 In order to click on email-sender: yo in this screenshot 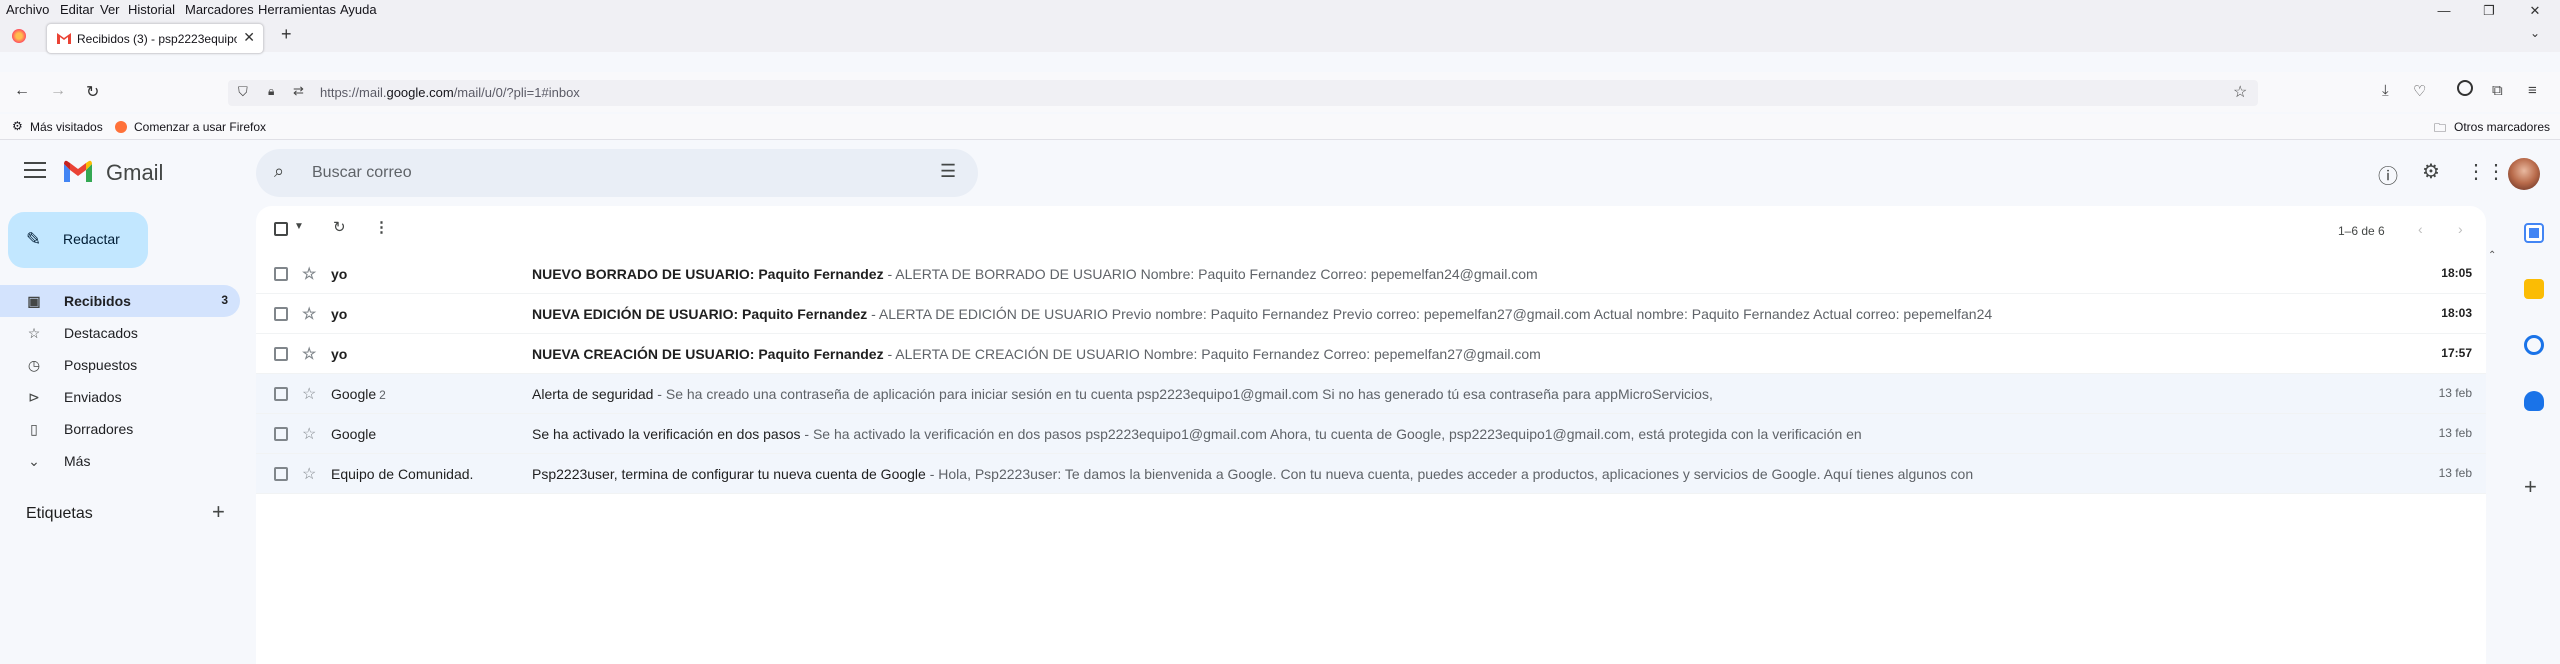, I will do `click(339, 314)`.